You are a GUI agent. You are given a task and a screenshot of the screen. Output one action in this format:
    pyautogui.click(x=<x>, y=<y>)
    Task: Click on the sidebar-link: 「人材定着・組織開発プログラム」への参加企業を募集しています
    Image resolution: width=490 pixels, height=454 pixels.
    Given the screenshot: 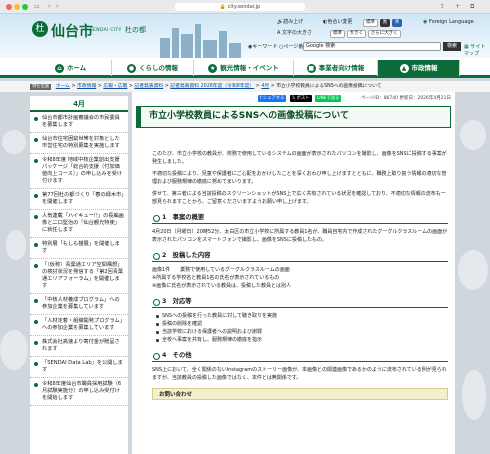 What is the action you would take?
    pyautogui.click(x=79, y=325)
    